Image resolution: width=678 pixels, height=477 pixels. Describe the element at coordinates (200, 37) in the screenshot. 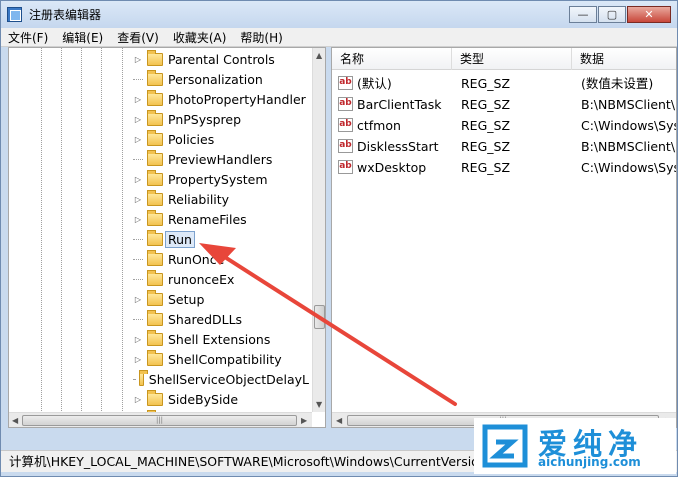

I see `menu-favorites: 收藏夹(A)` at that location.